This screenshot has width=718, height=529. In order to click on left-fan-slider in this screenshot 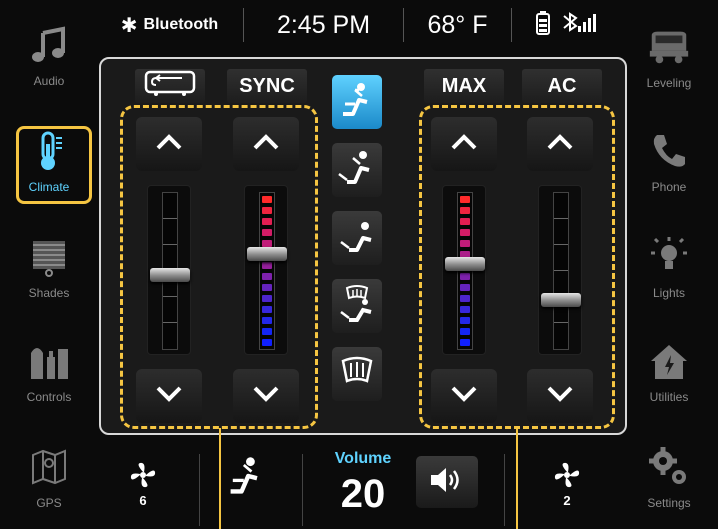, I will do `click(169, 270)`.